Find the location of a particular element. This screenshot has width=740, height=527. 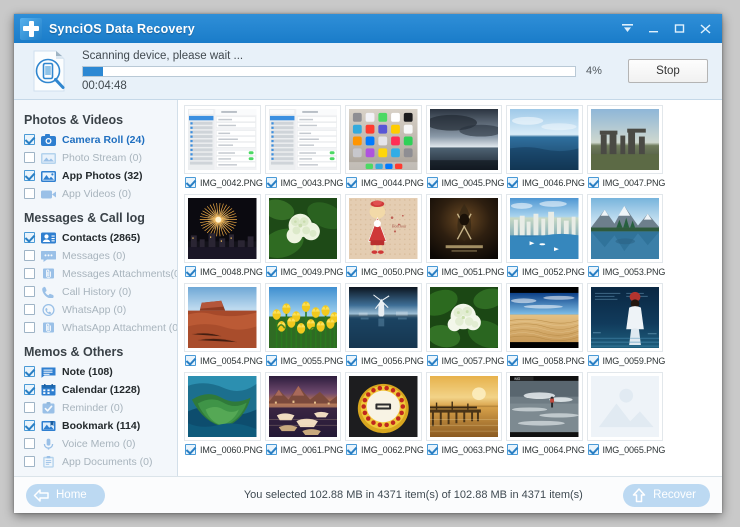

stop-button: Stop is located at coordinates (668, 71).